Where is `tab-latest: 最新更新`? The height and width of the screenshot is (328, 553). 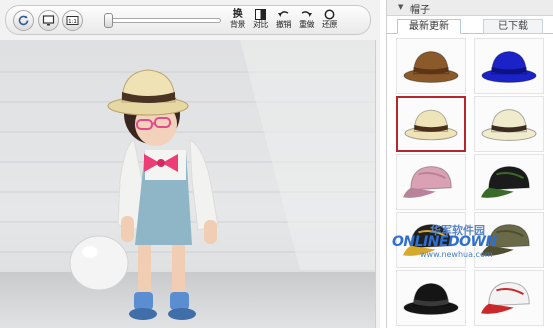
tab-latest: 最新更新 is located at coordinates (429, 26).